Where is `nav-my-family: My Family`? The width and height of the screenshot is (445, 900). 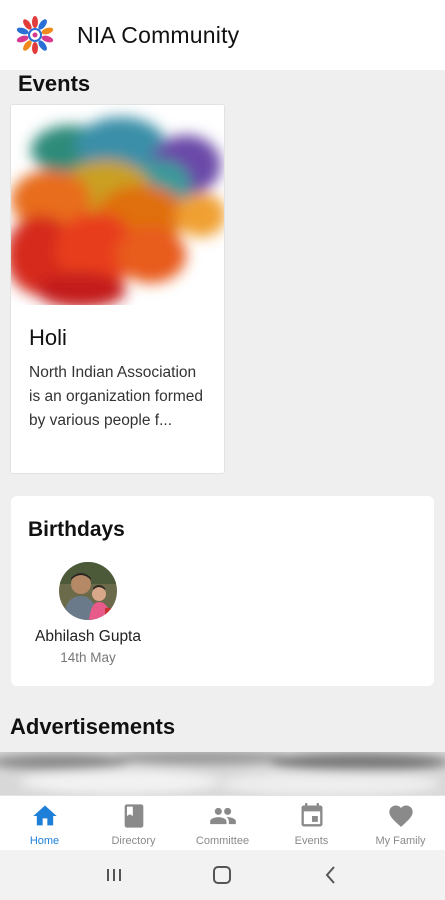
nav-my-family: My Family is located at coordinates (400, 823).